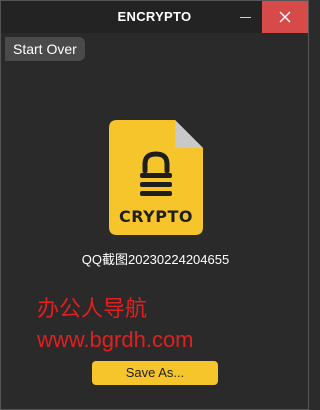  Describe the element at coordinates (246, 17) in the screenshot. I see `minimize-button` at that location.